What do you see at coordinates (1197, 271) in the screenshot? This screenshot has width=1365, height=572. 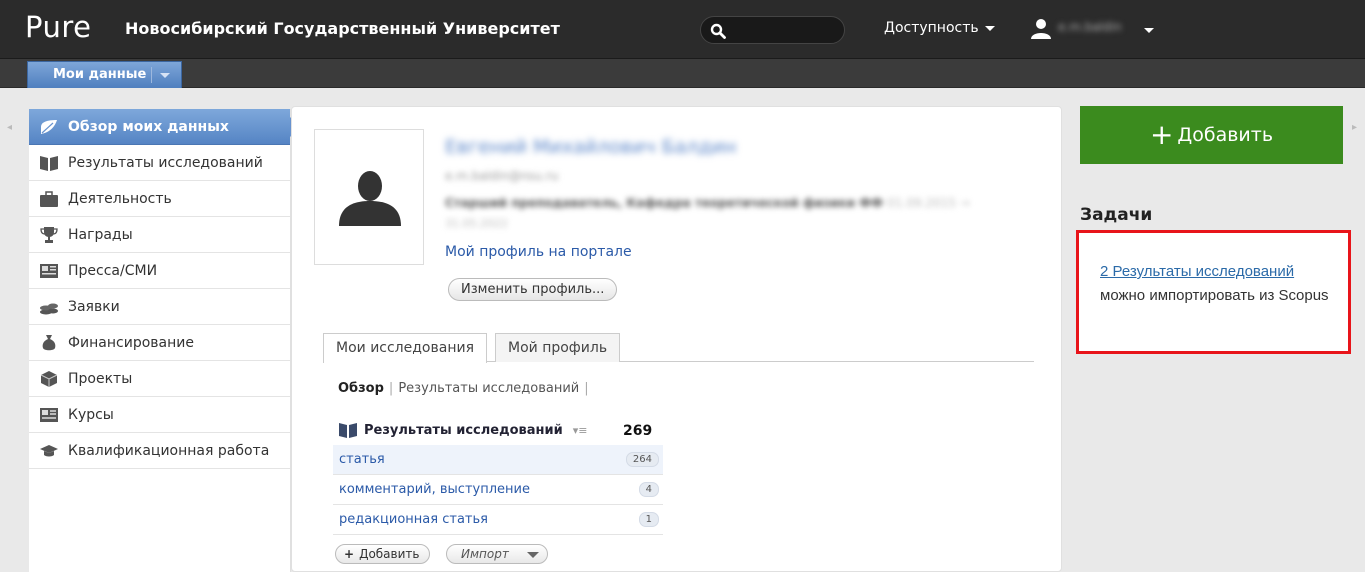 I see `task-link: 2 Результаты исследований` at bounding box center [1197, 271].